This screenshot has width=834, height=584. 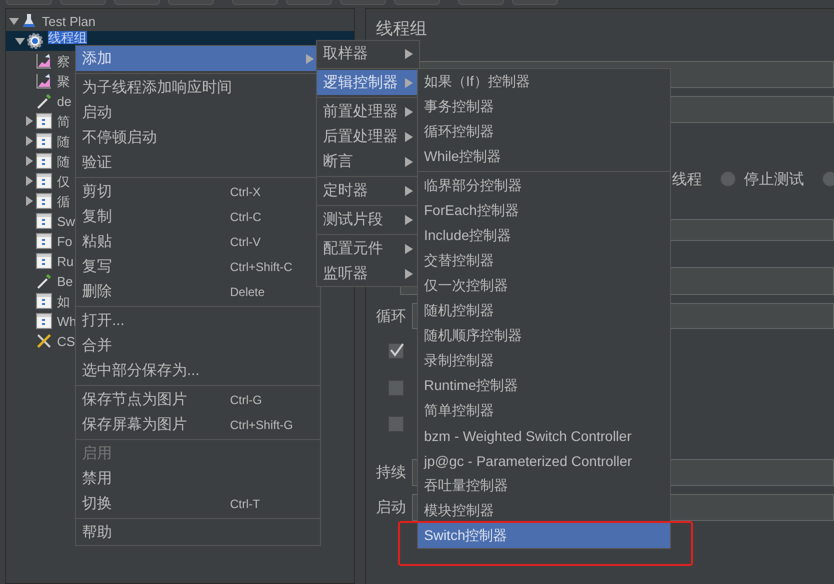 What do you see at coordinates (391, 507) in the screenshot?
I see `field-label: 启动` at bounding box center [391, 507].